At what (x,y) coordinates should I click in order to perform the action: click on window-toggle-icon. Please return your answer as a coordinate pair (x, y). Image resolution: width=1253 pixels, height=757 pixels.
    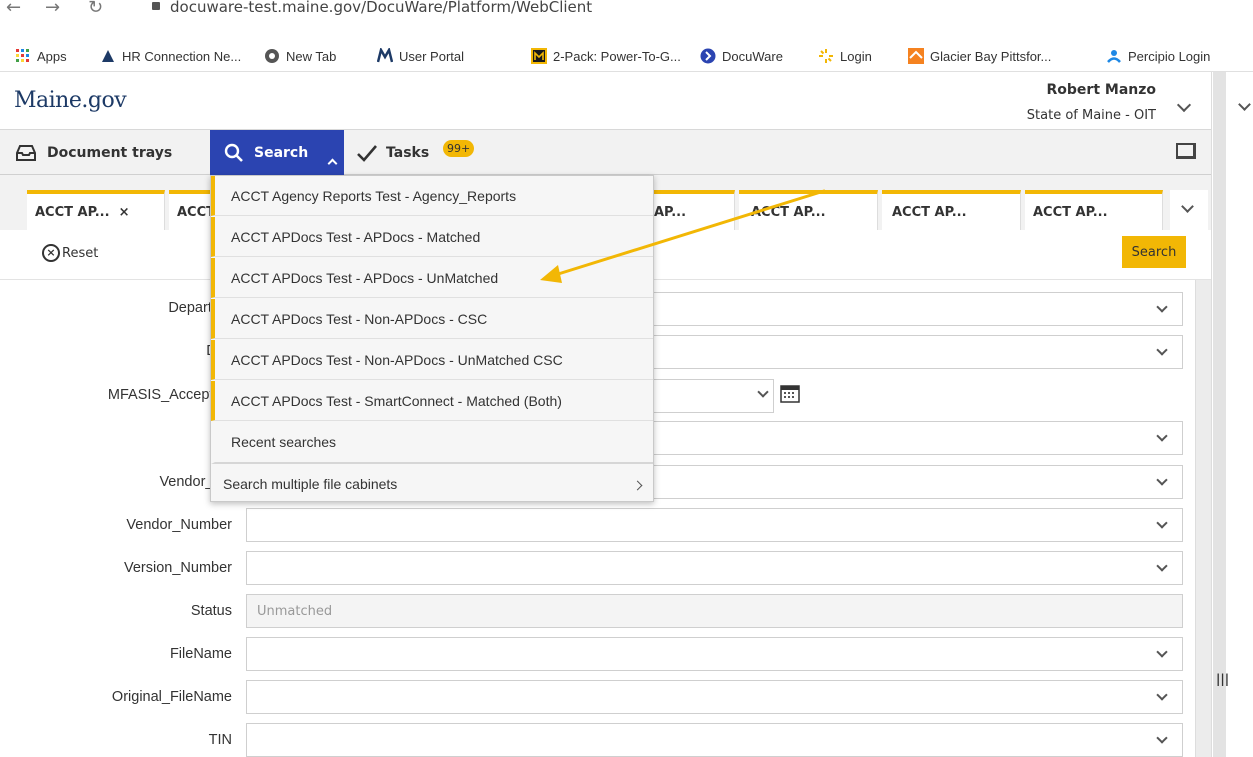
    Looking at the image, I should click on (1186, 151).